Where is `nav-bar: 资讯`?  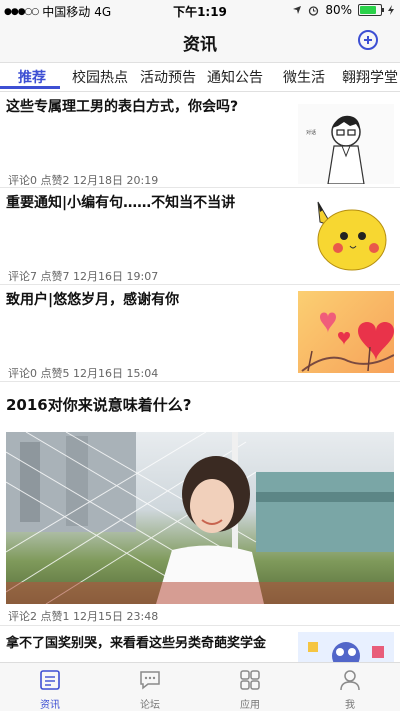 nav-bar: 资讯 is located at coordinates (200, 41).